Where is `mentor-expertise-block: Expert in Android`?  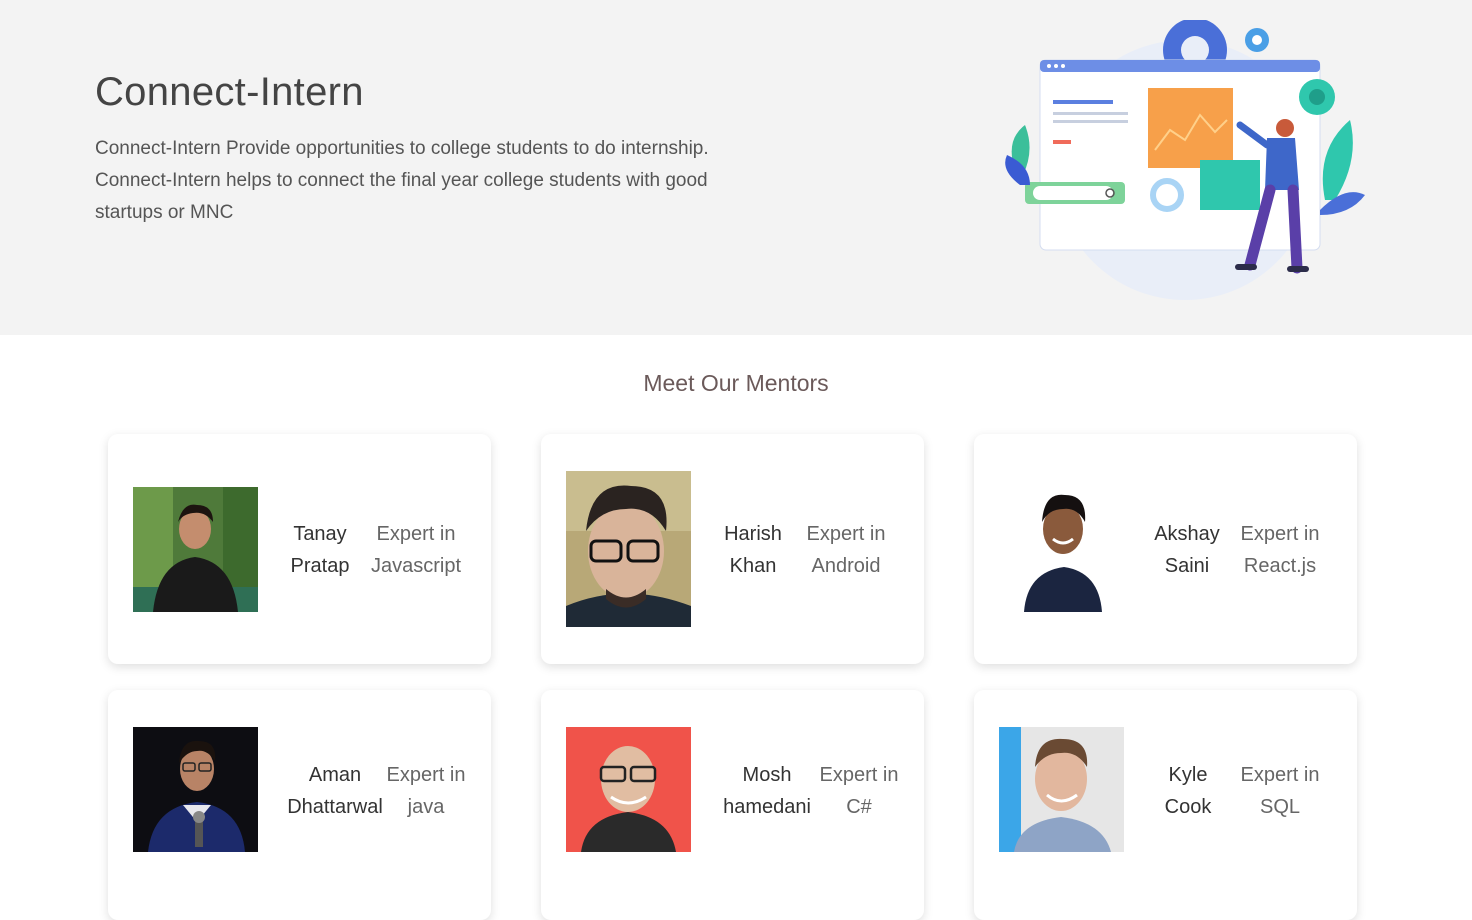 mentor-expertise-block: Expert in Android is located at coordinates (846, 550).